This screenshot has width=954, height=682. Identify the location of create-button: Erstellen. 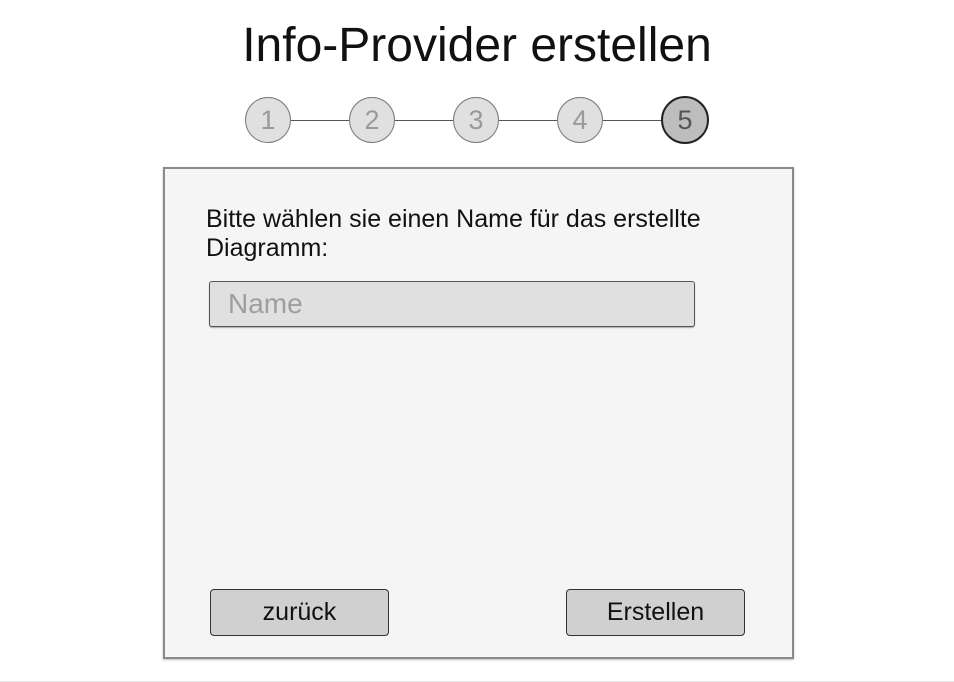
(655, 612).